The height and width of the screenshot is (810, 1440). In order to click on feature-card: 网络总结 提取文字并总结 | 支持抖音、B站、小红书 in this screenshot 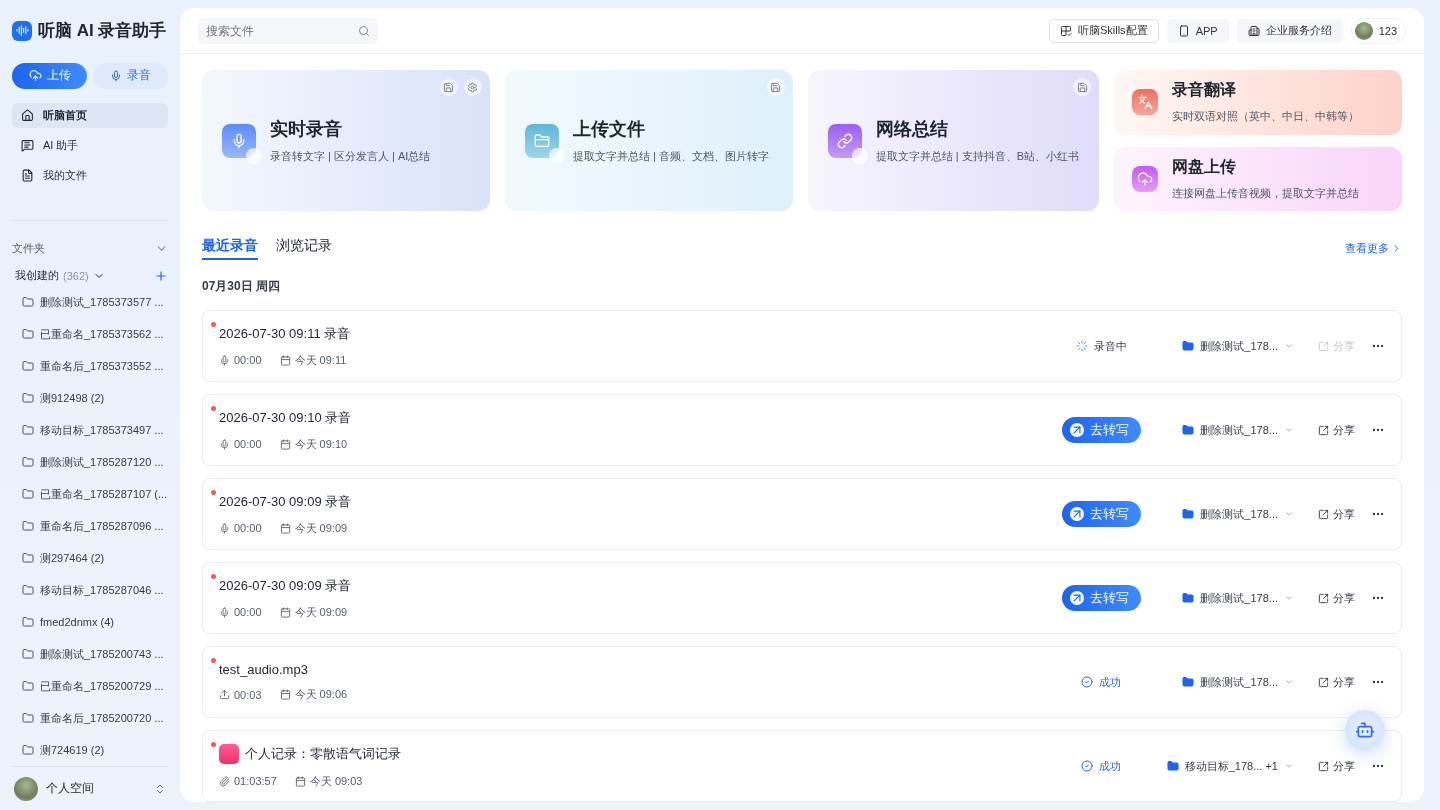, I will do `click(953, 140)`.